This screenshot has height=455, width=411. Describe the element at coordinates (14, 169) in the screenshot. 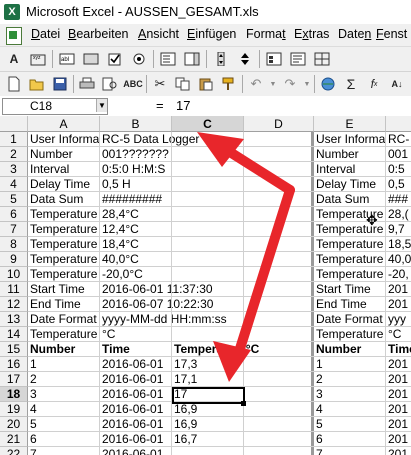

I see `row-header-3: 3` at that location.